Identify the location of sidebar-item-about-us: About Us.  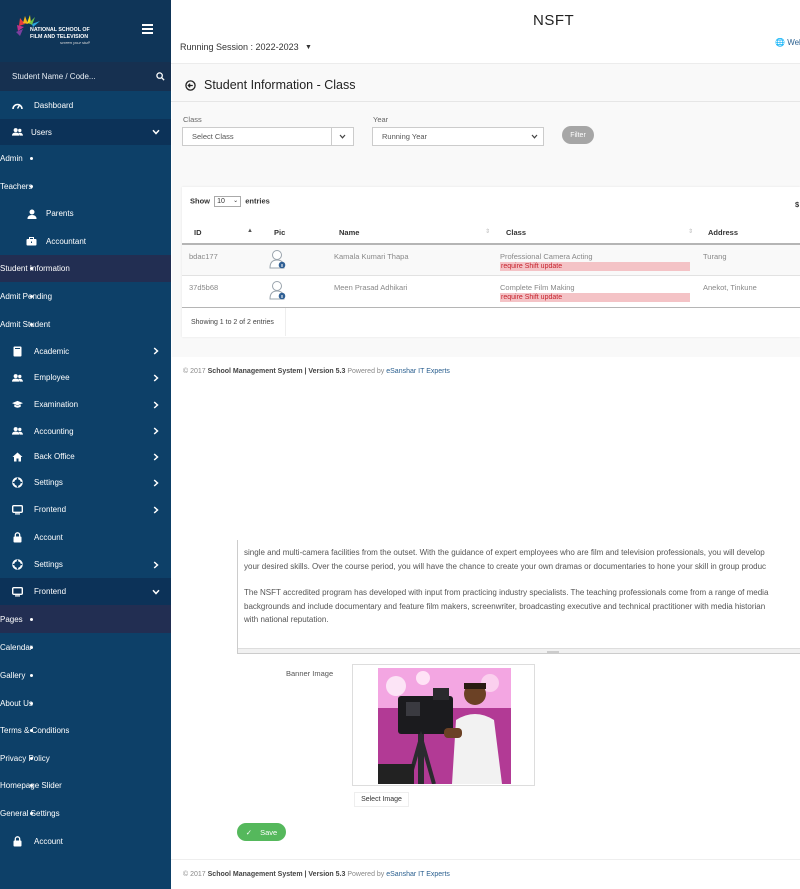
(85, 703).